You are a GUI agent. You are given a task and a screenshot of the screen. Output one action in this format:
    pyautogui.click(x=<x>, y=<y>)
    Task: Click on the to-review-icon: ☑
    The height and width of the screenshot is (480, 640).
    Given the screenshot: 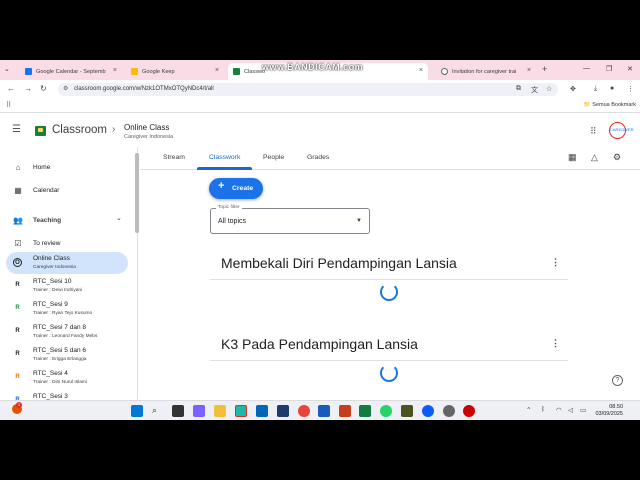 What is the action you would take?
    pyautogui.click(x=18, y=243)
    